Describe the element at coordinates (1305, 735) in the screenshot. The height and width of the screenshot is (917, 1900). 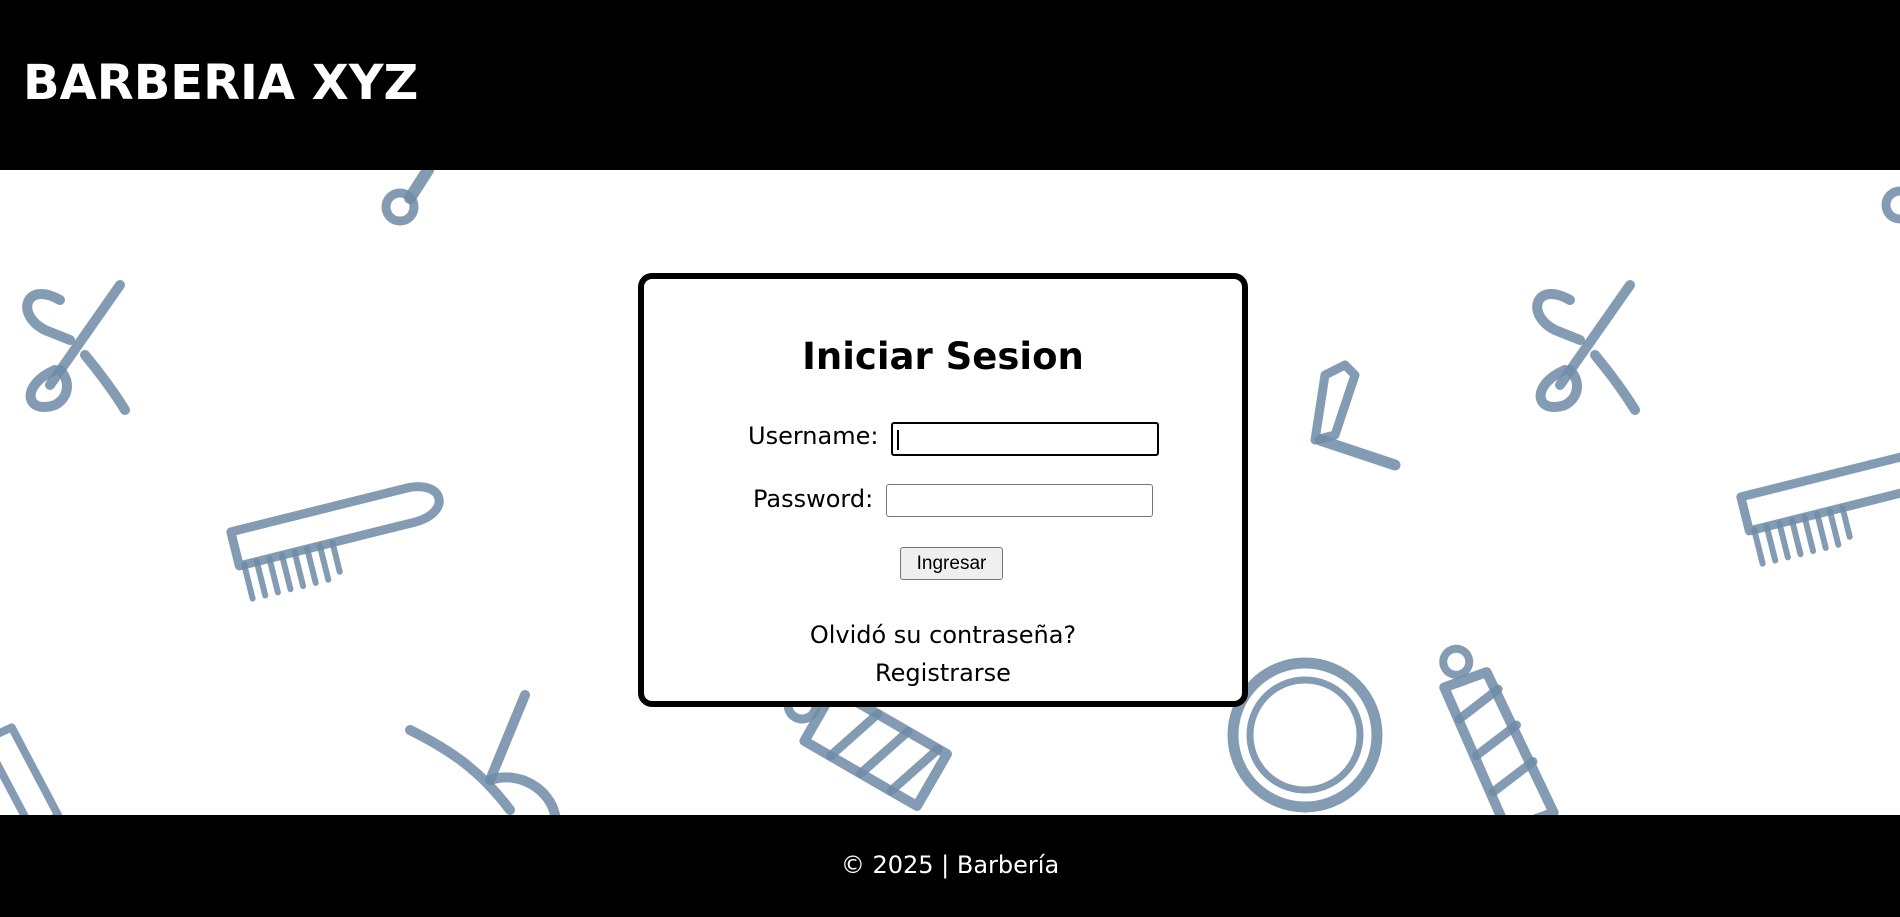
I see `mirror-icon` at that location.